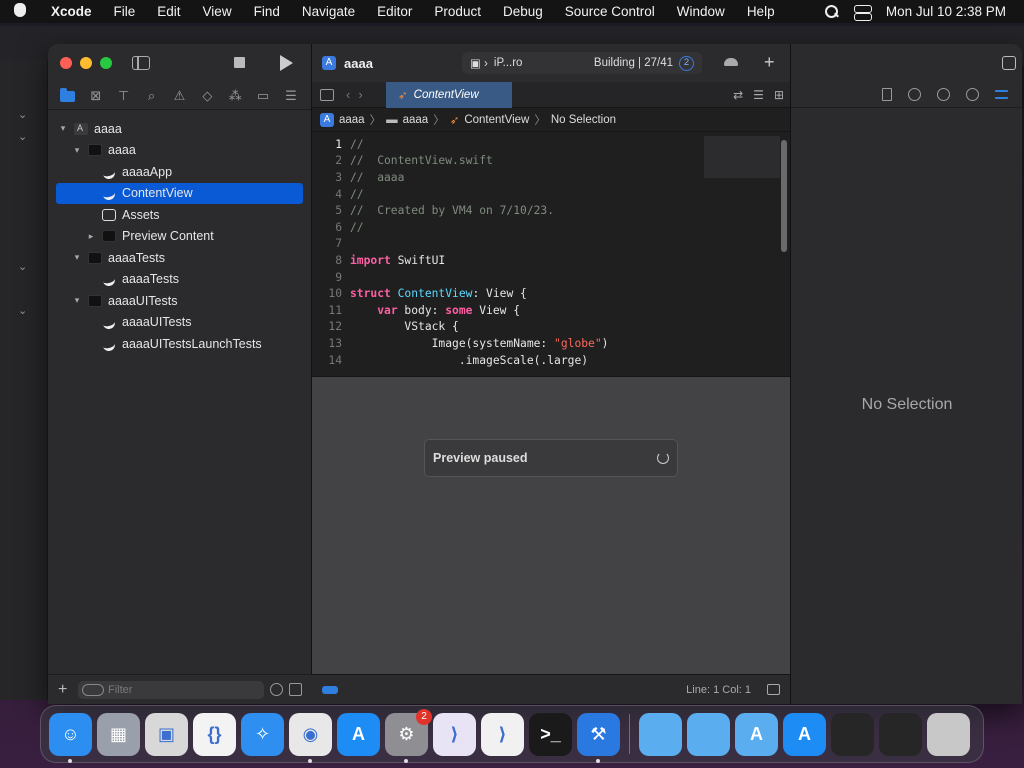  I want to click on menu-help: Help, so click(761, 11).